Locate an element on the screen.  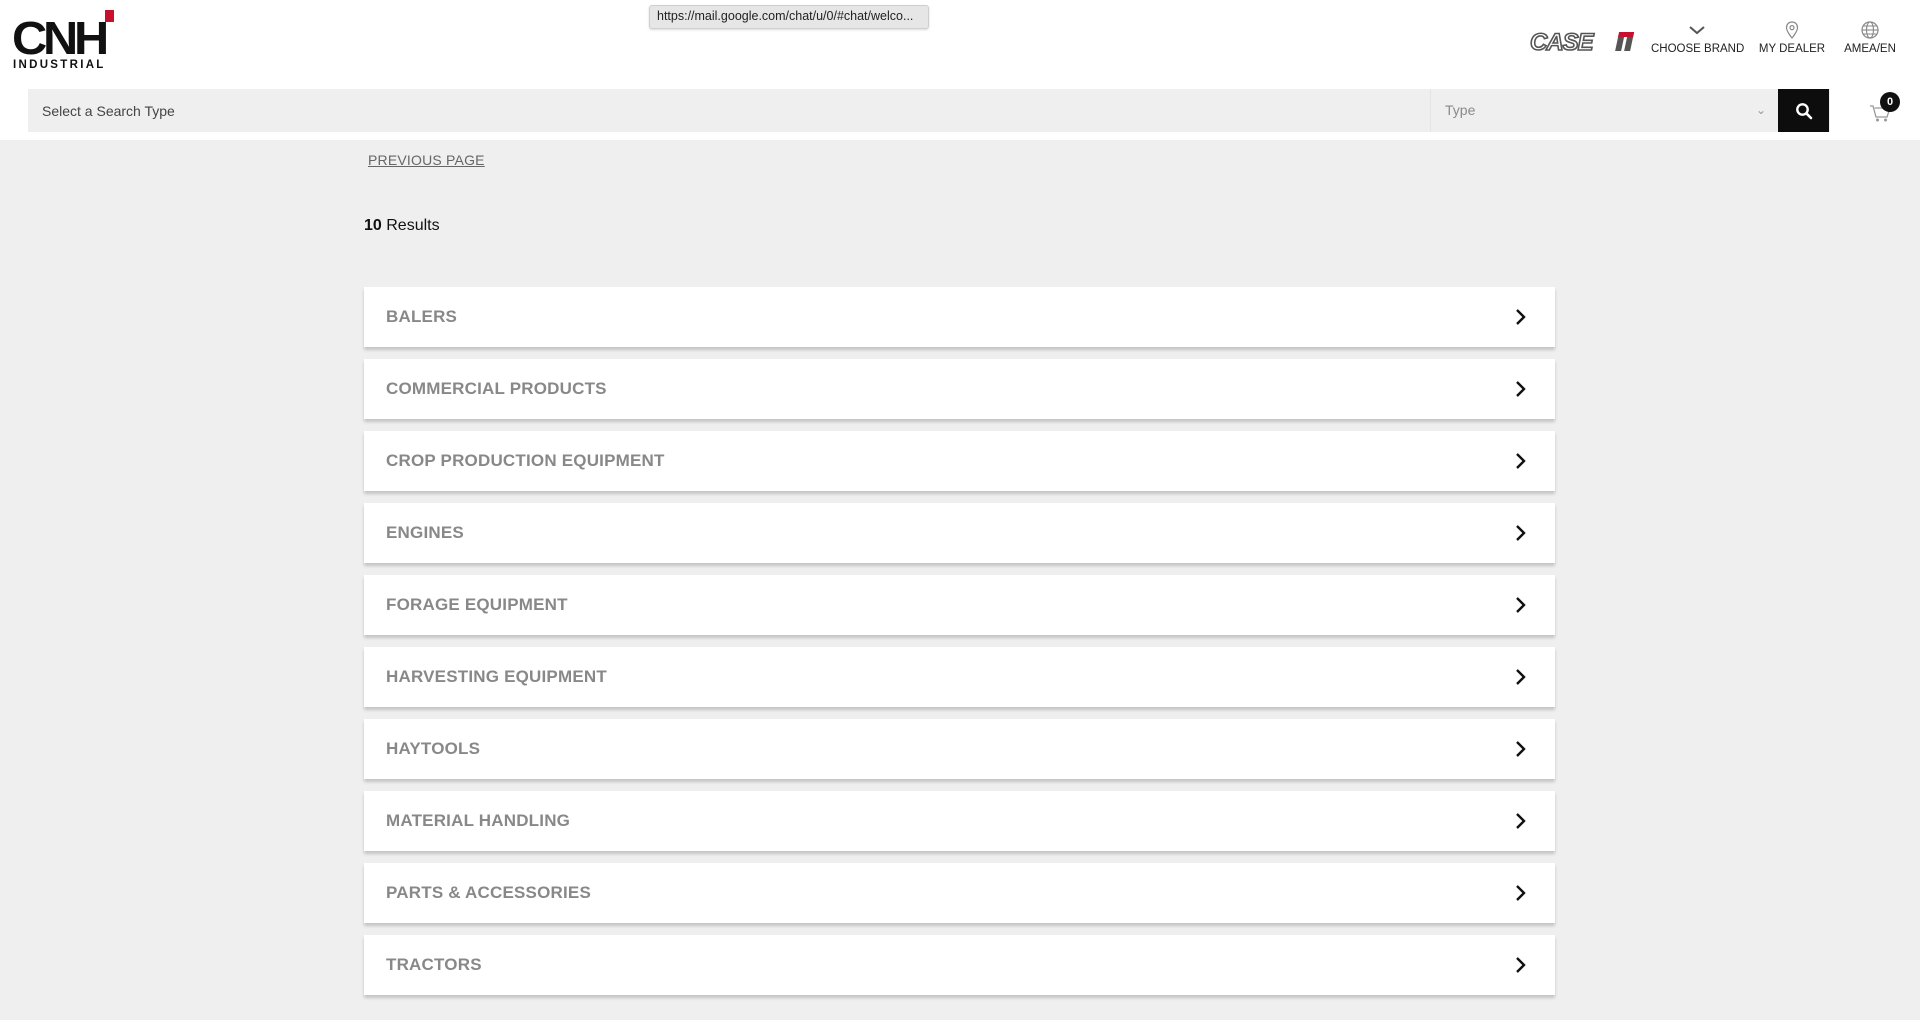
category-label: ENGINES is located at coordinates (425, 532).